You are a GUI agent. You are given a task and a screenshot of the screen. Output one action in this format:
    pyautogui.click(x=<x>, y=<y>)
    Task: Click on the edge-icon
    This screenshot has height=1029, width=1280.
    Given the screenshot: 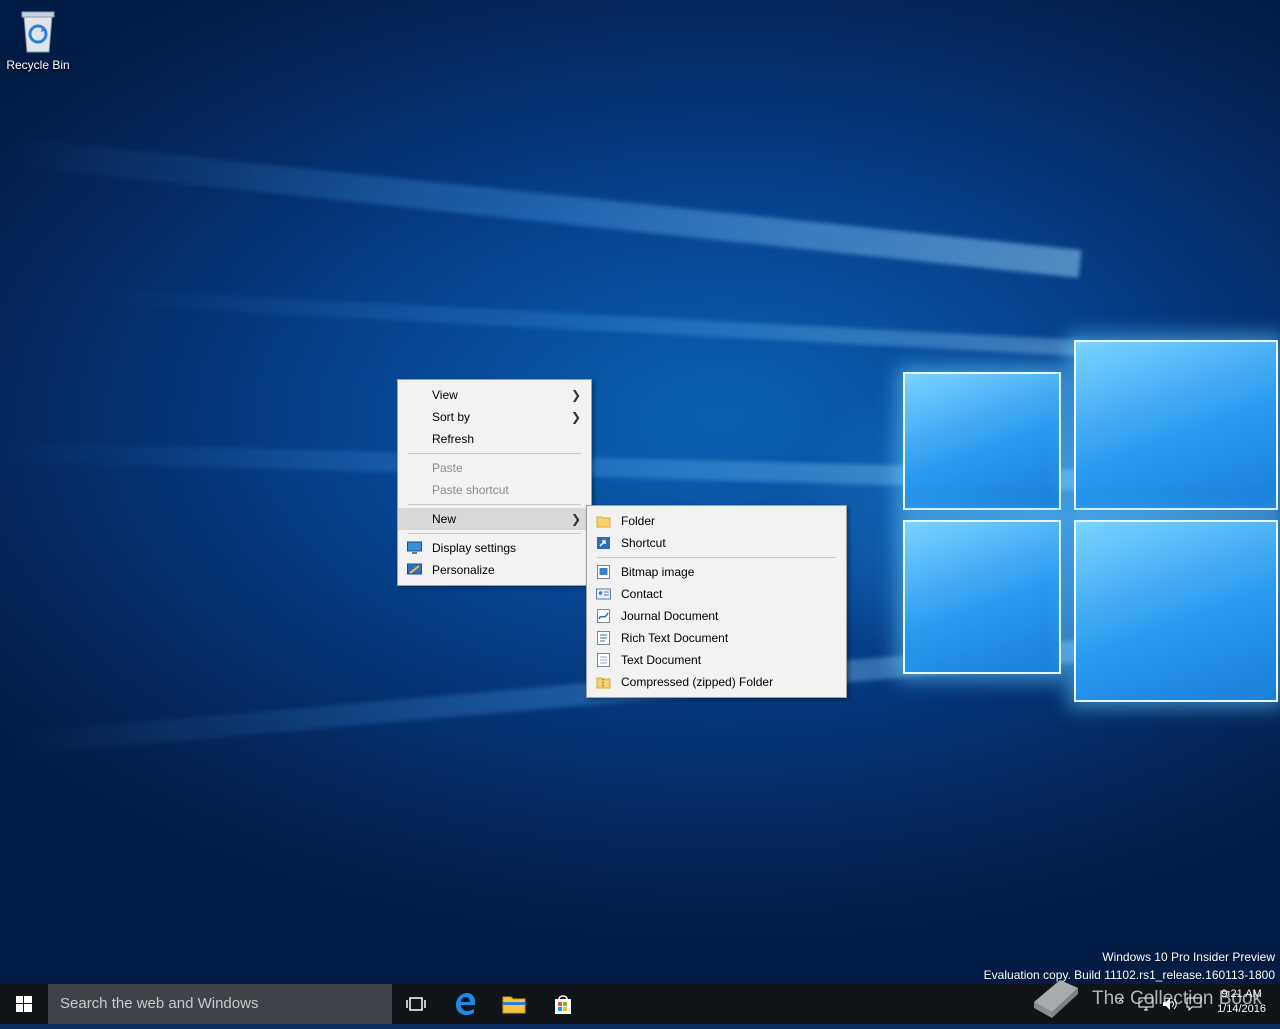 What is the action you would take?
    pyautogui.click(x=466, y=1004)
    